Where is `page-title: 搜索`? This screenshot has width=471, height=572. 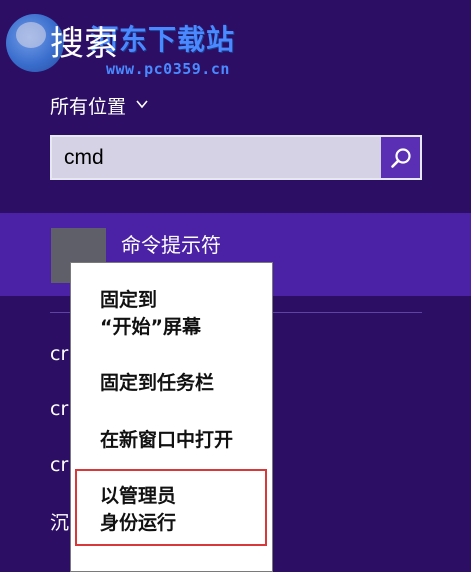
page-title: 搜索 is located at coordinates (84, 44).